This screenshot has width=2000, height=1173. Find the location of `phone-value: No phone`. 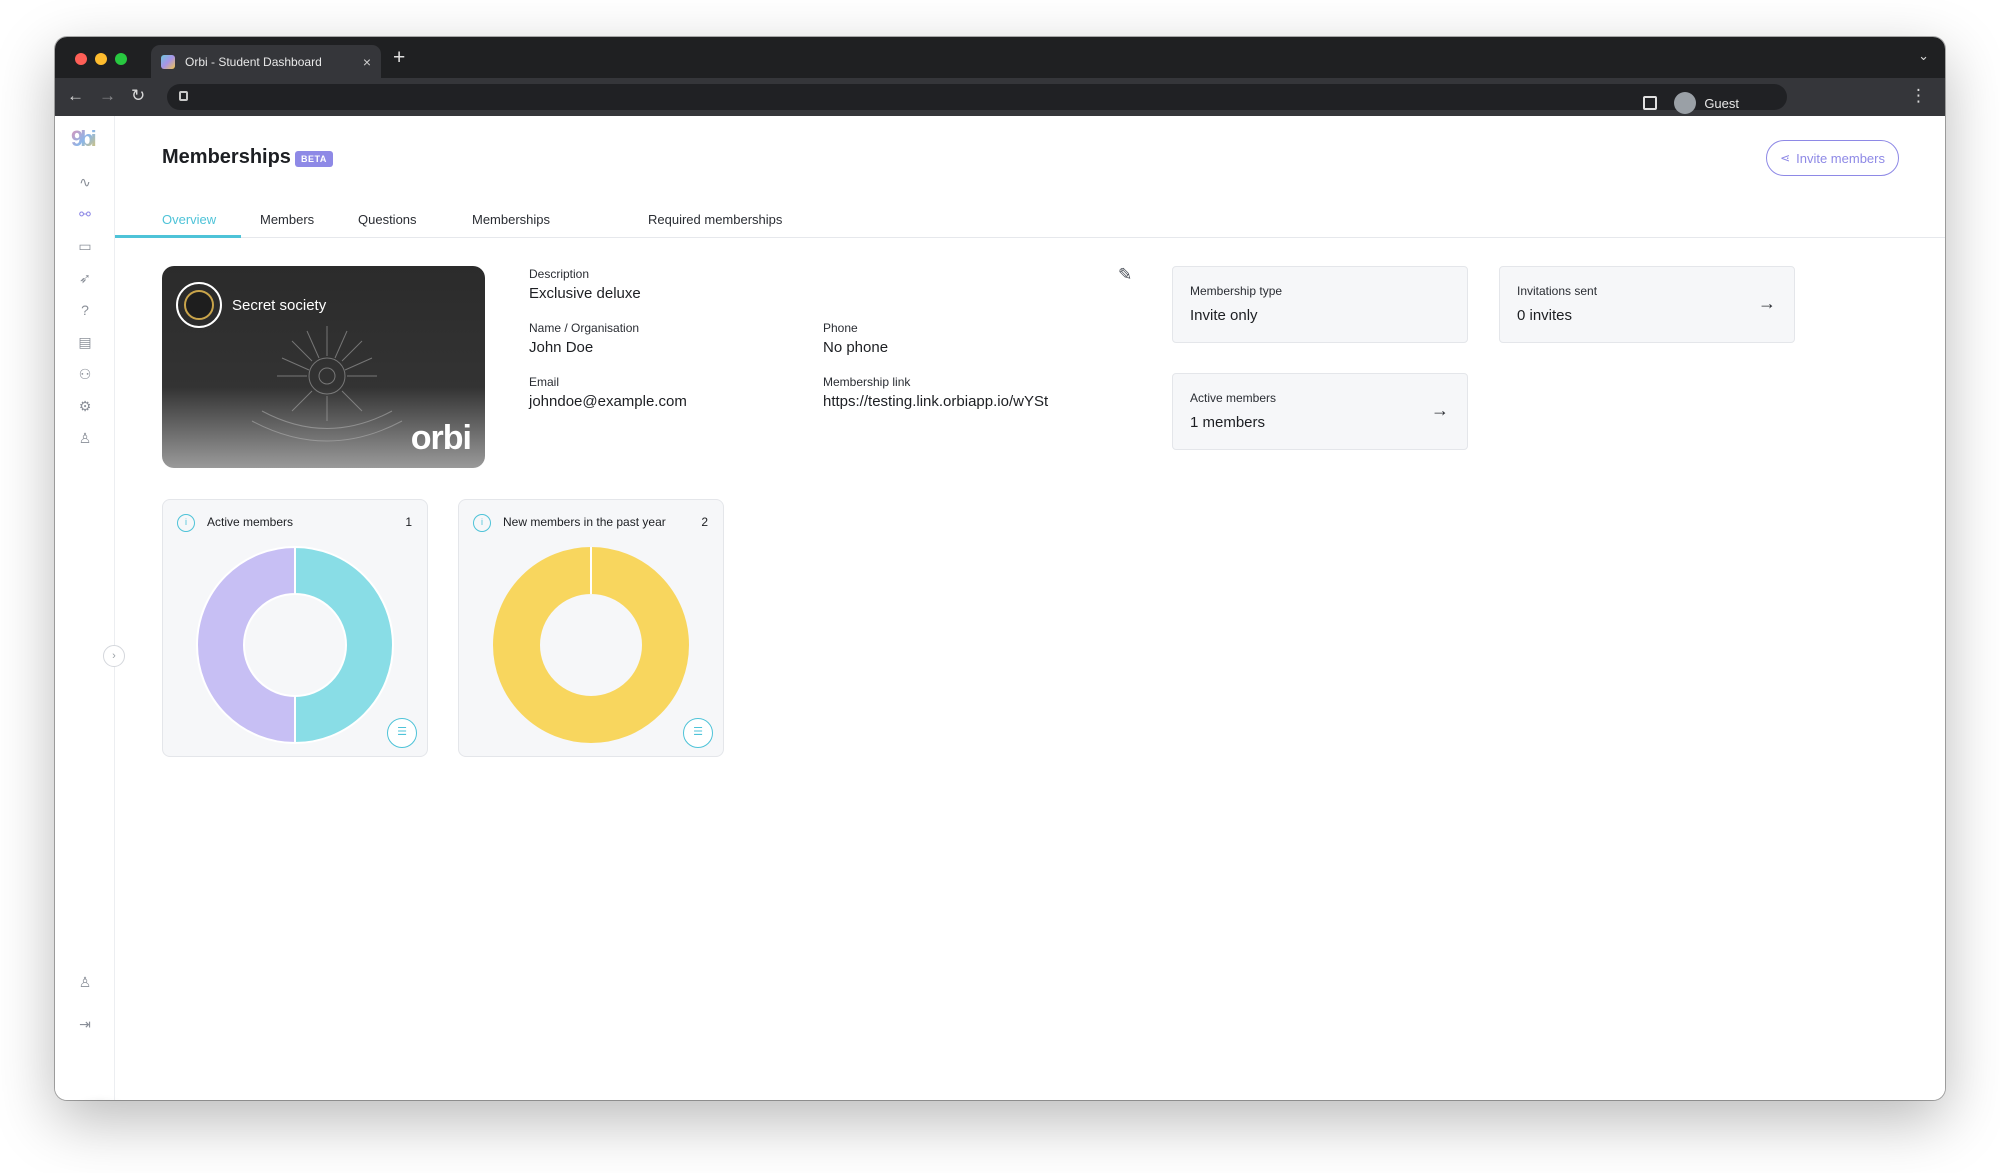

phone-value: No phone is located at coordinates (856, 347).